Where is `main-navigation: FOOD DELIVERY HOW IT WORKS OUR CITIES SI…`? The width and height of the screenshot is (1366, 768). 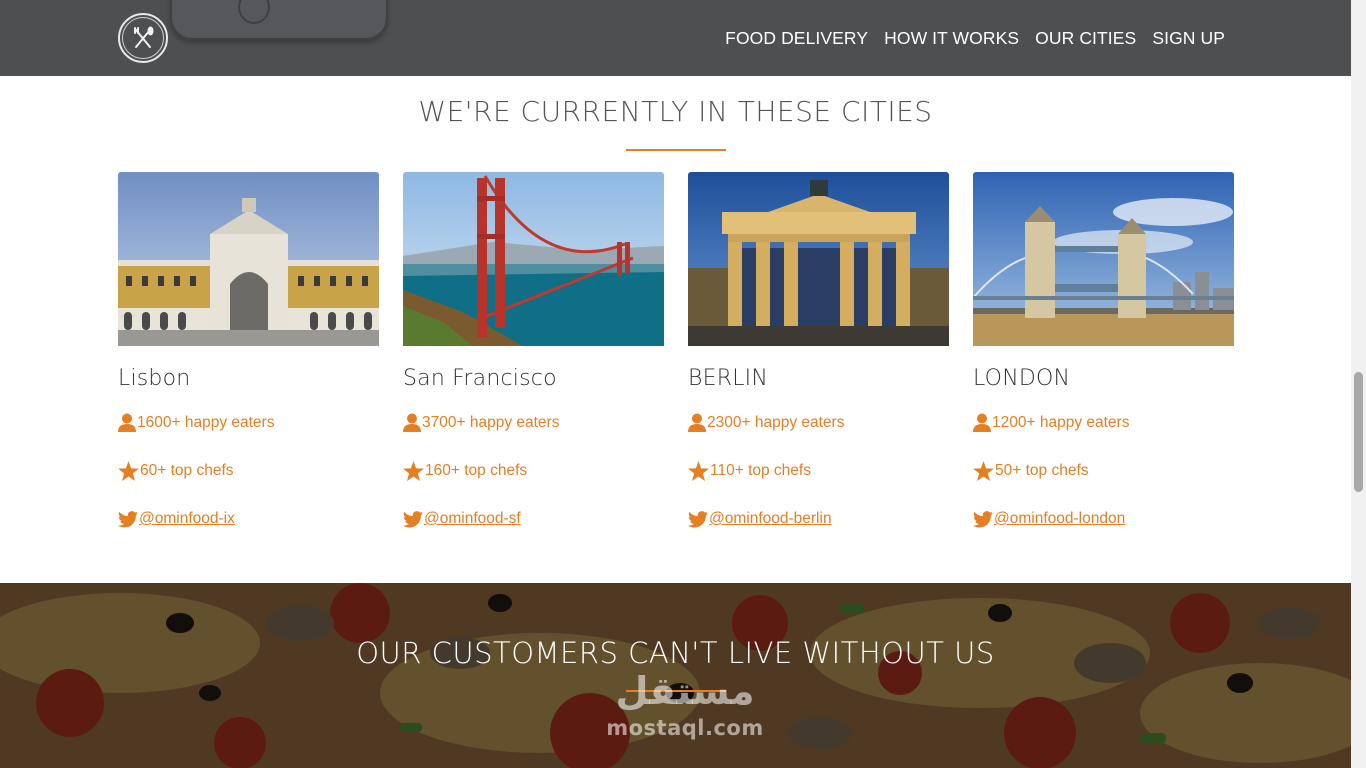
main-navigation: FOOD DELIVERY HOW IT WORKS OUR CITIES SI… is located at coordinates (975, 38).